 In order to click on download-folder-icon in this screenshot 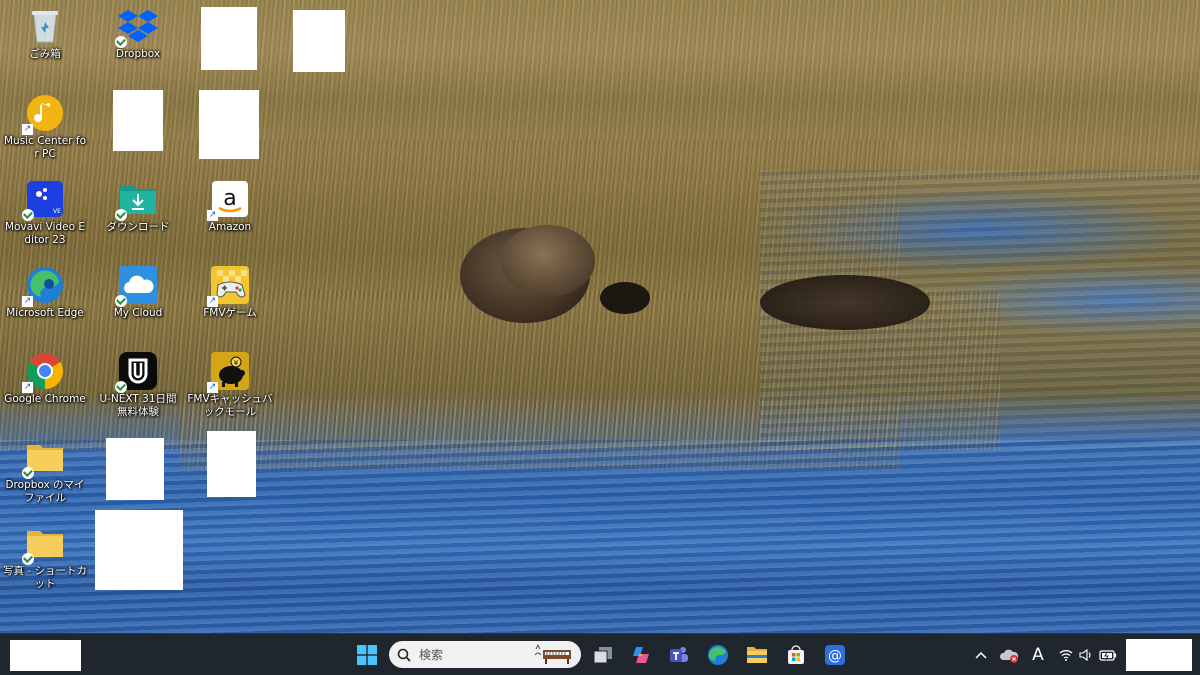, I will do `click(136, 200)`.